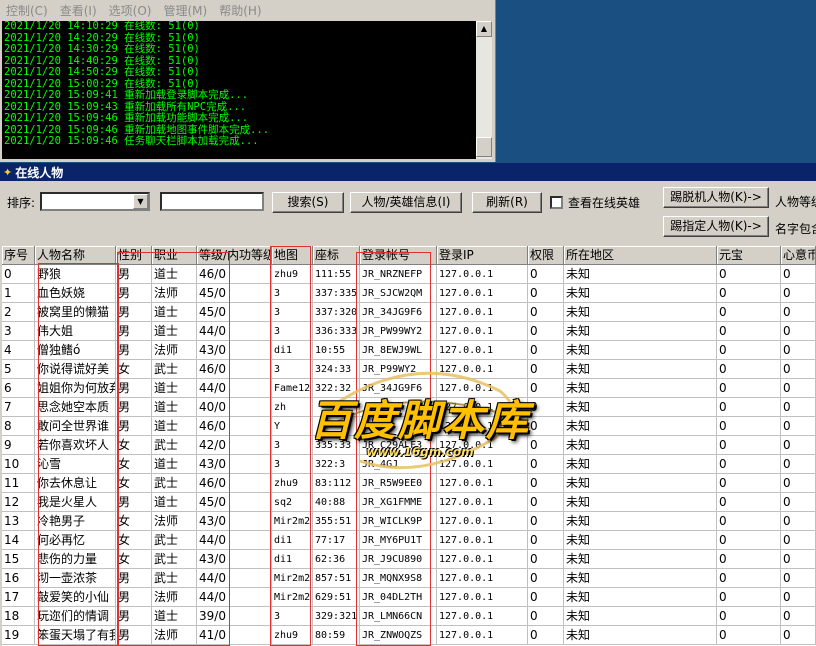 The image size is (816, 646). Describe the element at coordinates (18, 312) in the screenshot. I see `cell-index: 2` at that location.